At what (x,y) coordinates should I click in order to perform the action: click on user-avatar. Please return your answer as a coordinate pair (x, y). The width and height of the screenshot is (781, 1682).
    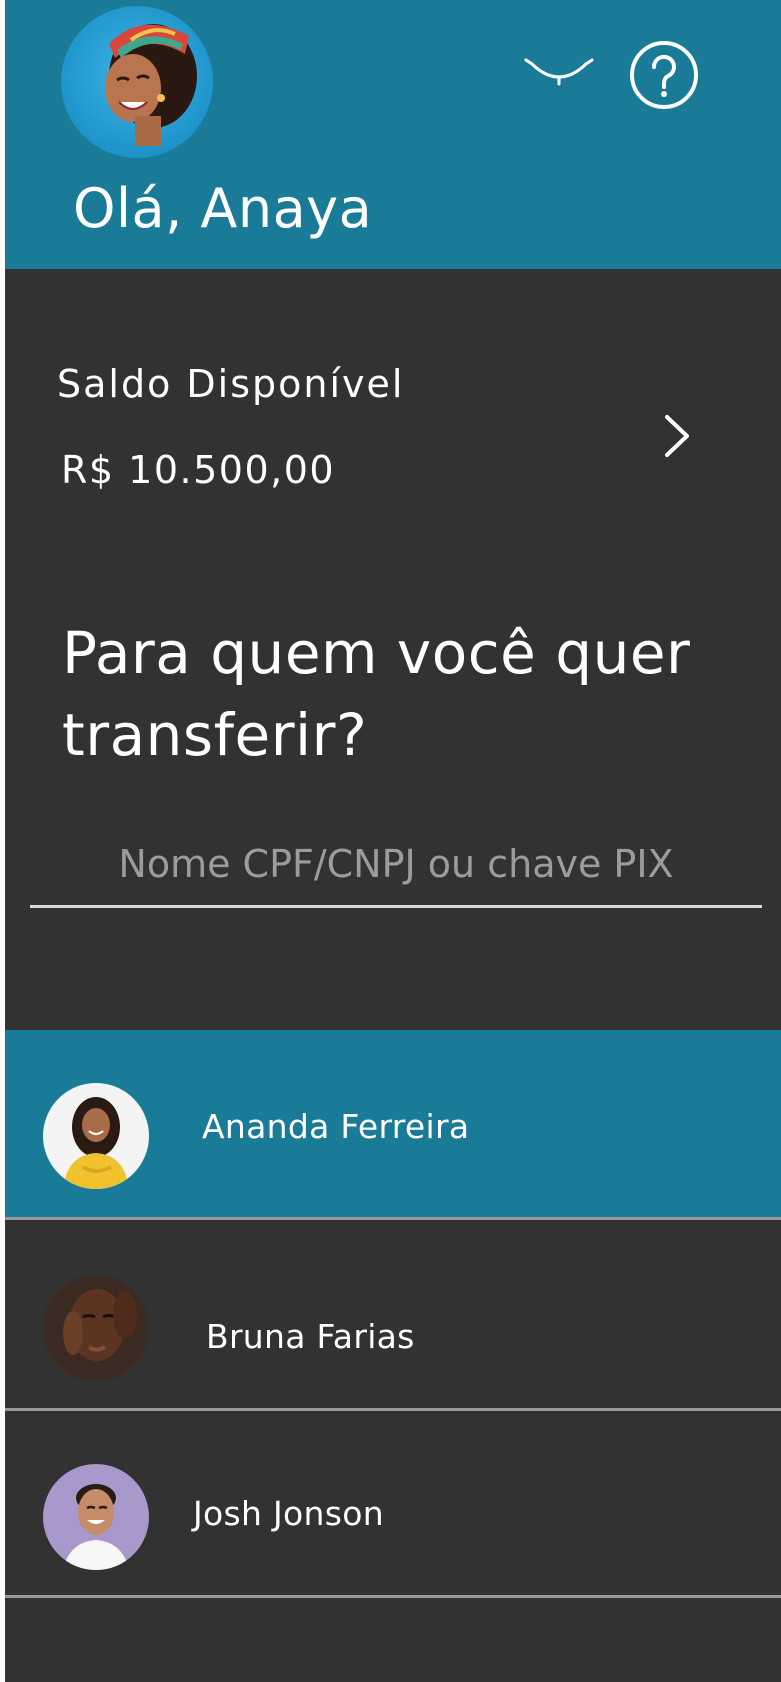
    Looking at the image, I should click on (137, 82).